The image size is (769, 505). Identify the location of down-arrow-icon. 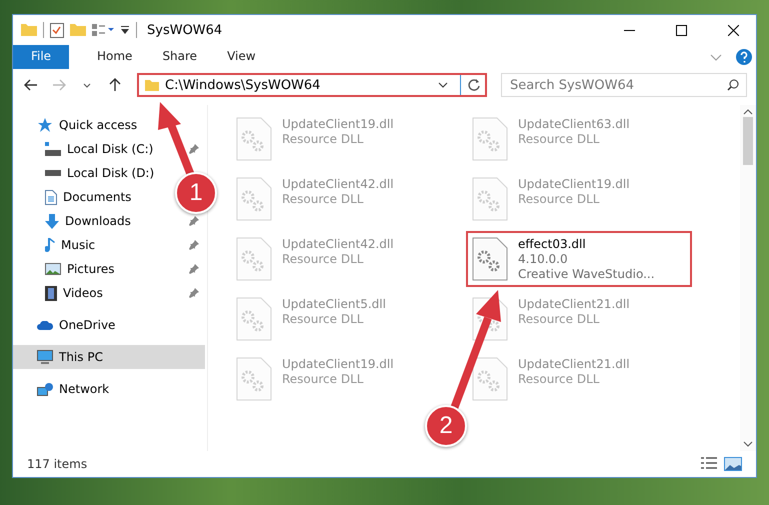
(52, 221).